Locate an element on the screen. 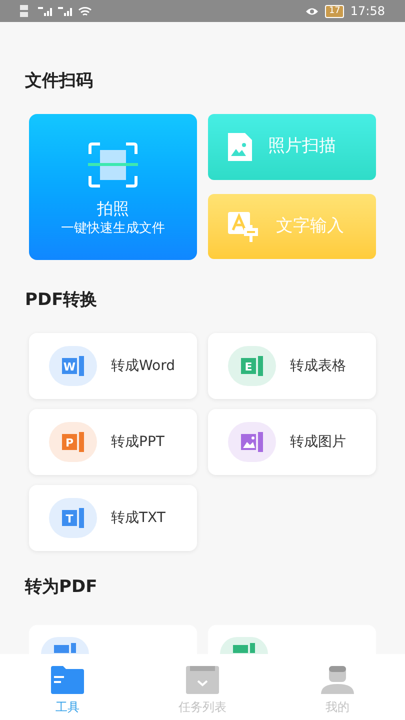 This screenshot has width=405, height=720. nav-tab: 任务列表 is located at coordinates (202, 687).